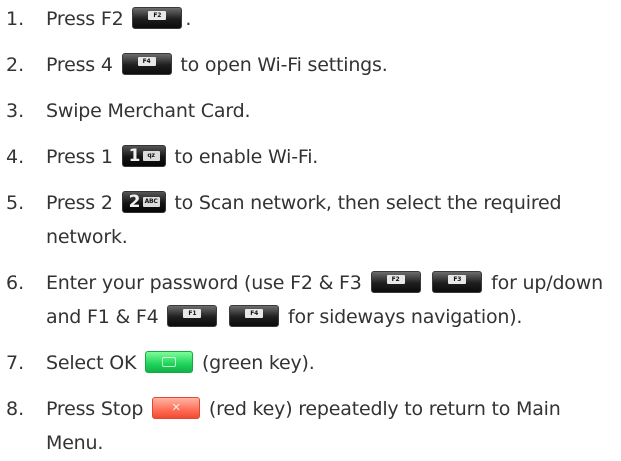 The image size is (621, 461). I want to click on key-label: F3, so click(457, 279).